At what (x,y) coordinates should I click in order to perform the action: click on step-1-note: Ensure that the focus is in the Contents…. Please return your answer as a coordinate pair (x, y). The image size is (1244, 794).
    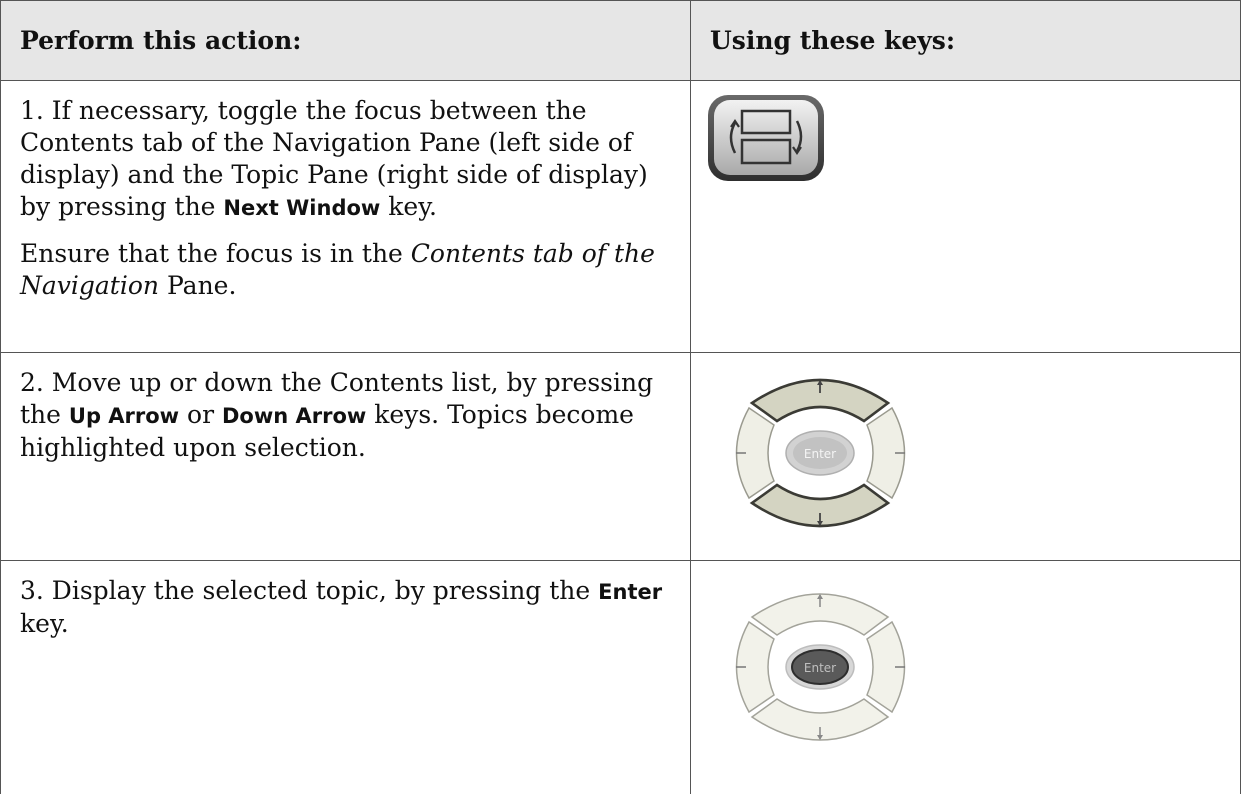
    Looking at the image, I should click on (346, 270).